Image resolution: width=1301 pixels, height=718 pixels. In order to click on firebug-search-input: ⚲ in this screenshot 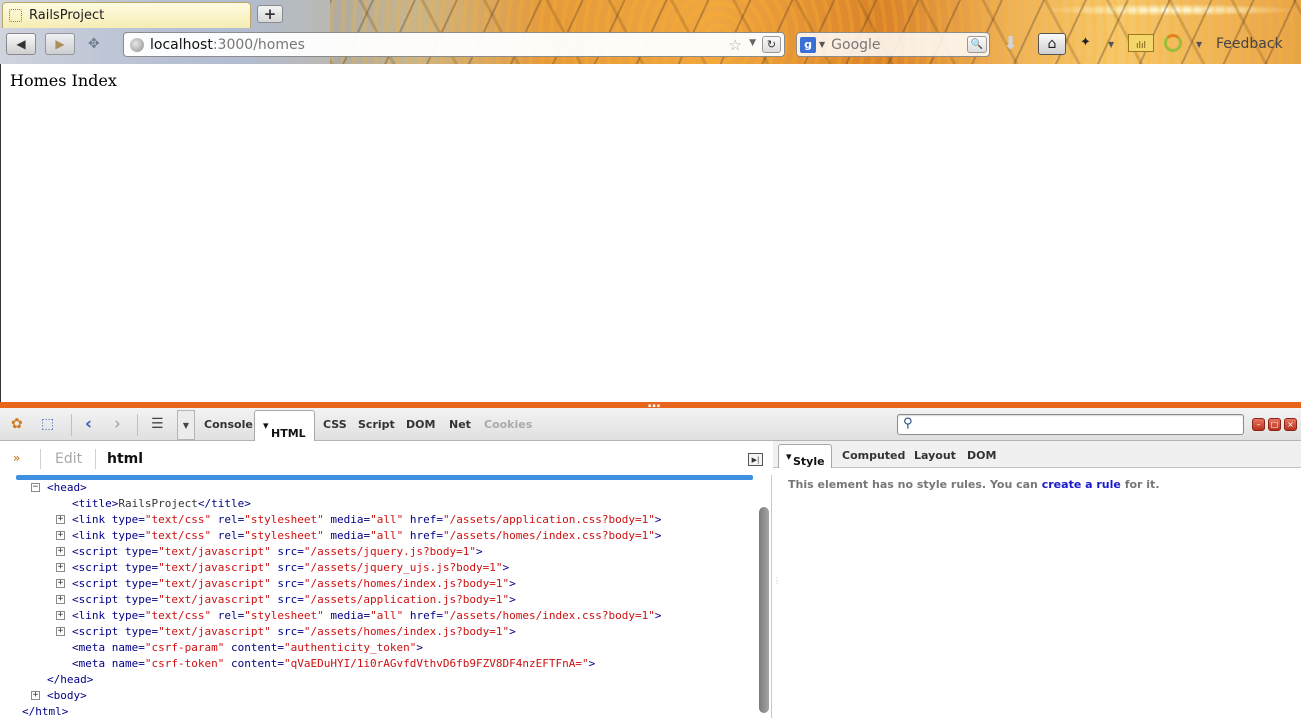, I will do `click(1070, 424)`.